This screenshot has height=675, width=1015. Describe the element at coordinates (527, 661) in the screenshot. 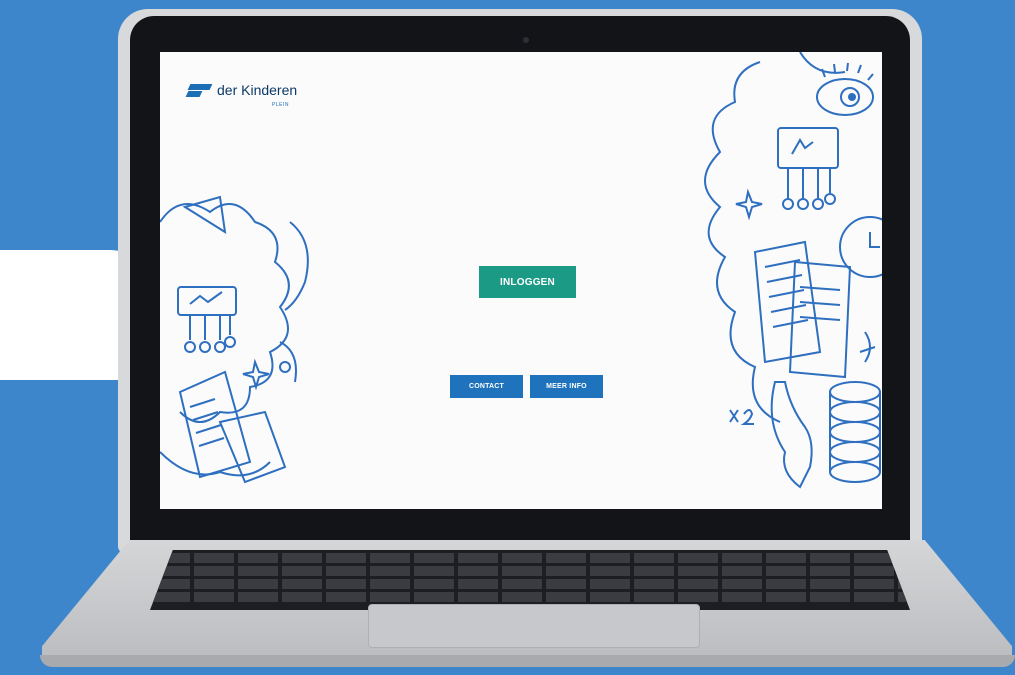

I see `laptop-foot` at that location.